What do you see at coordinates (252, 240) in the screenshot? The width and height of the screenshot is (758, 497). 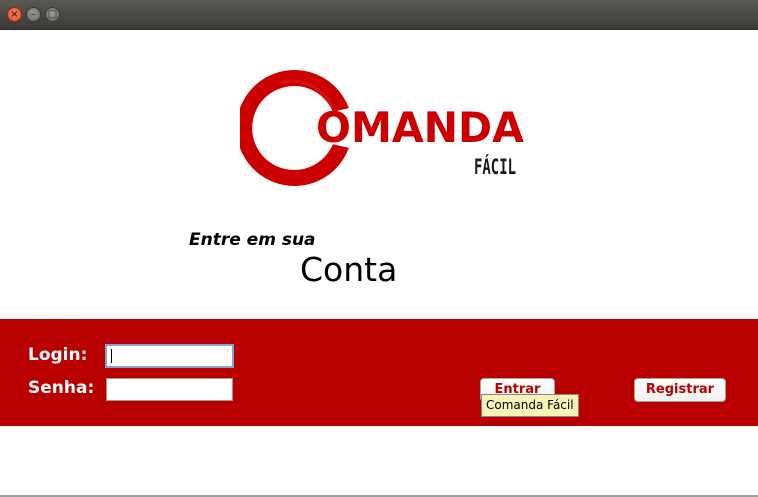 I see `login-subtitle: Entre em sua` at bounding box center [252, 240].